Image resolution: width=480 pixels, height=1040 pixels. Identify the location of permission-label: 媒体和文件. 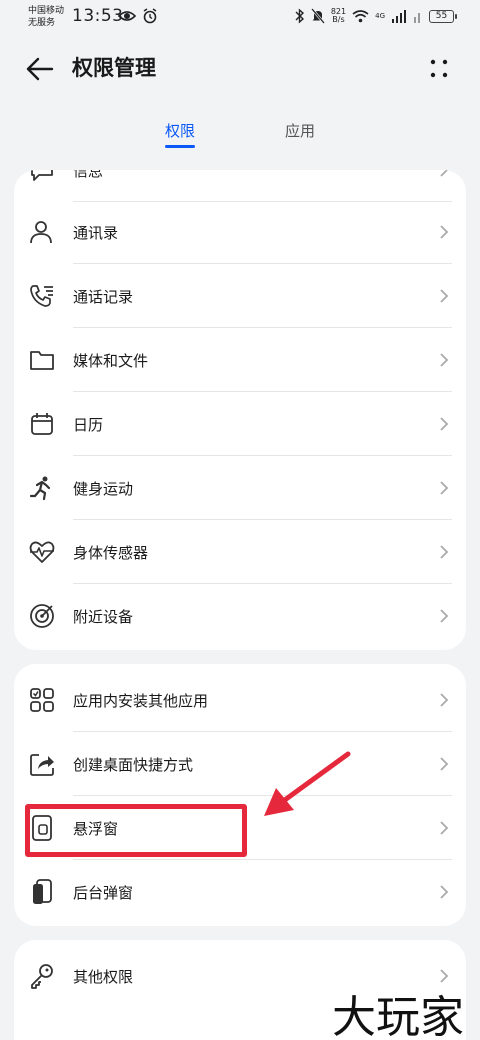
(111, 361).